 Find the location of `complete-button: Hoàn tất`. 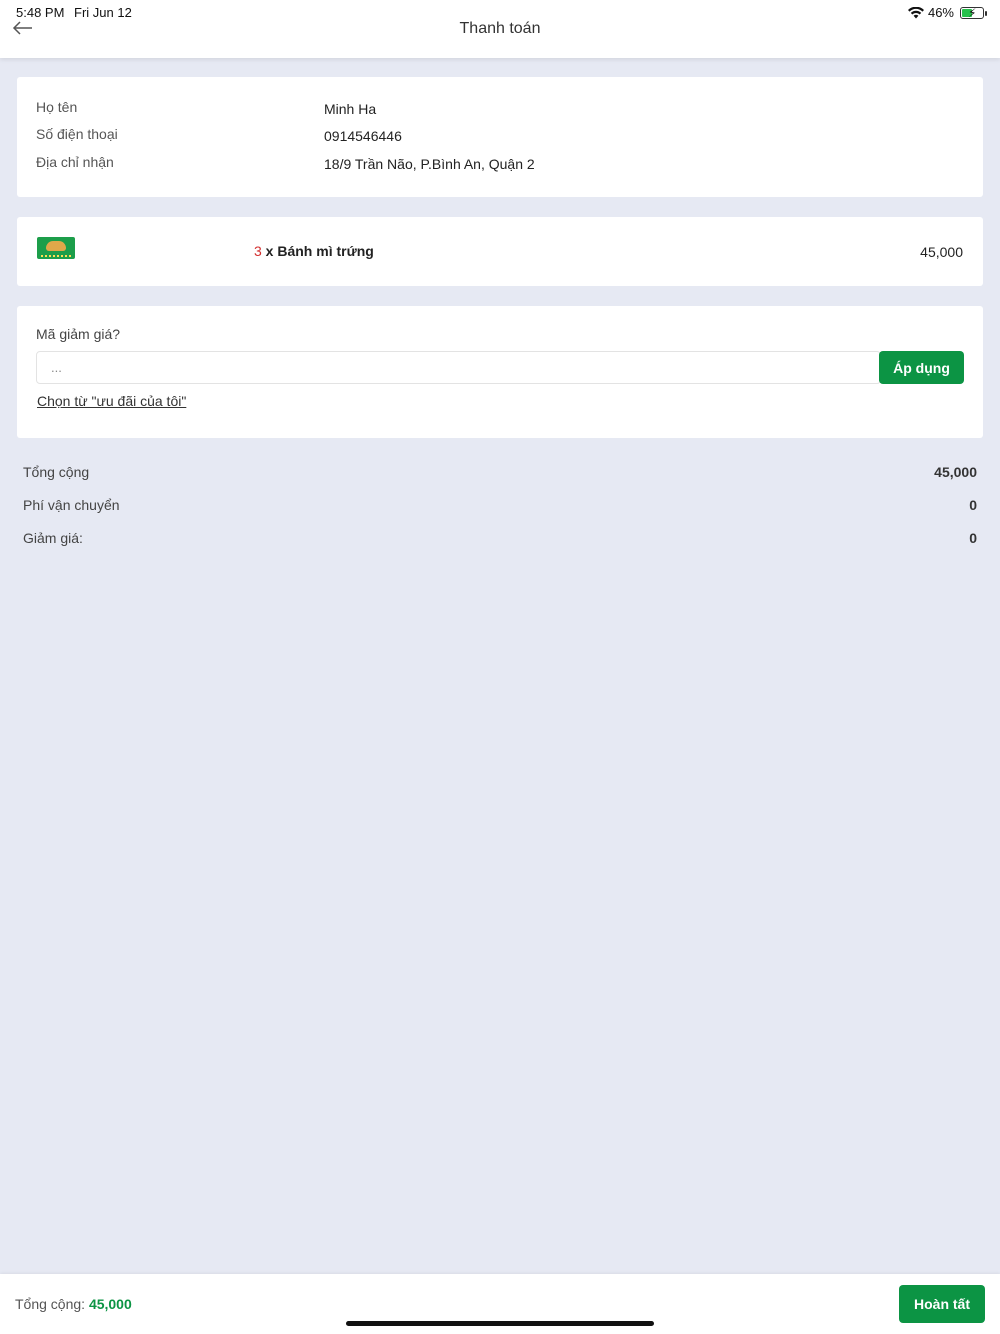

complete-button: Hoàn tất is located at coordinates (942, 1304).